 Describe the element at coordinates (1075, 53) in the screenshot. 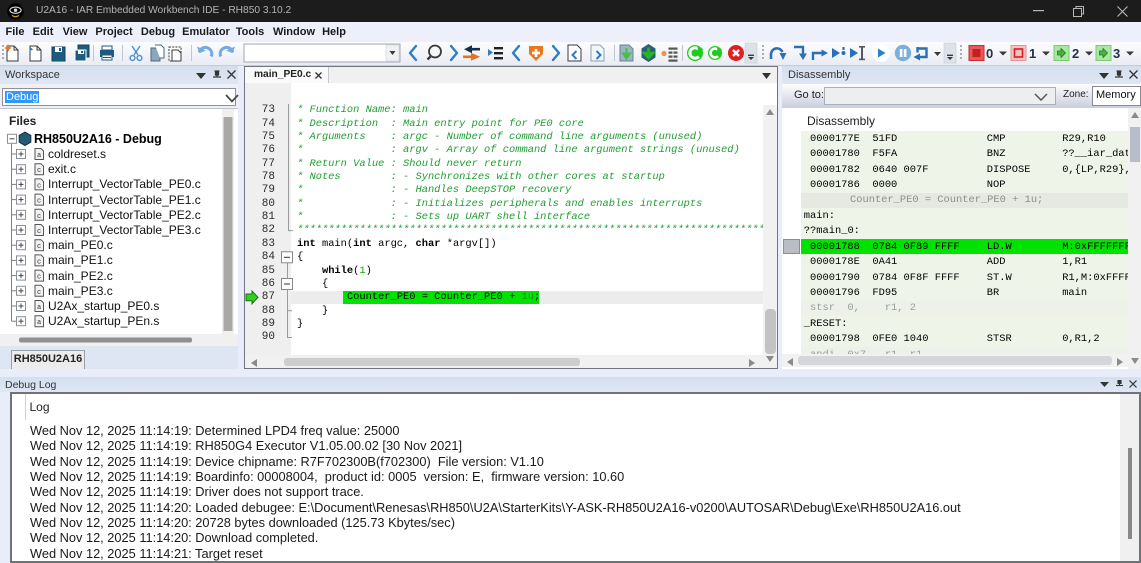

I see `svg-text: 2` at that location.